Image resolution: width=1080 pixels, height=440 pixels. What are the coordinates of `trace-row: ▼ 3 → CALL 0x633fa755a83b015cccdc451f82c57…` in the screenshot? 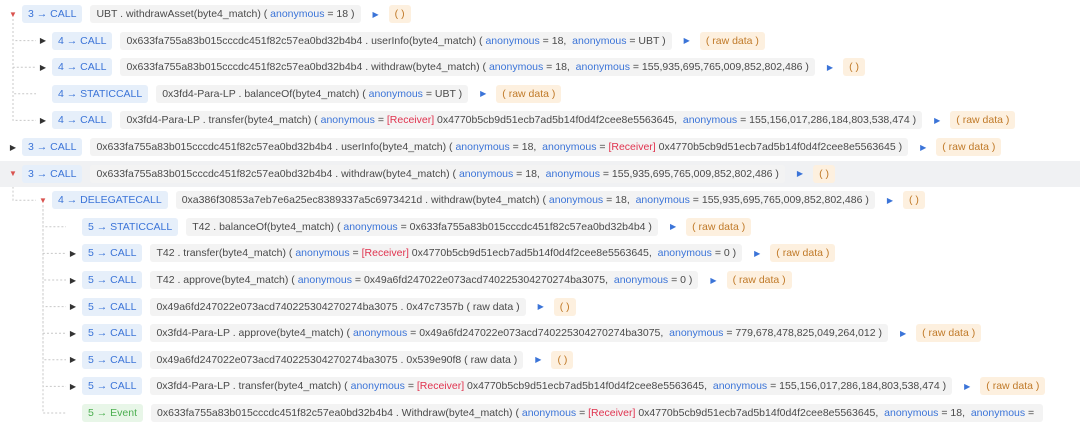 It's located at (540, 173).